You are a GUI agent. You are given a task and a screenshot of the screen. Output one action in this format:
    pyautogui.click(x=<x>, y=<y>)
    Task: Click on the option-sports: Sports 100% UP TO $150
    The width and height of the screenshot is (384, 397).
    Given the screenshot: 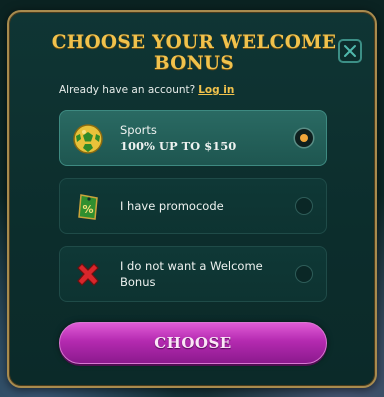 What is the action you would take?
    pyautogui.click(x=193, y=138)
    